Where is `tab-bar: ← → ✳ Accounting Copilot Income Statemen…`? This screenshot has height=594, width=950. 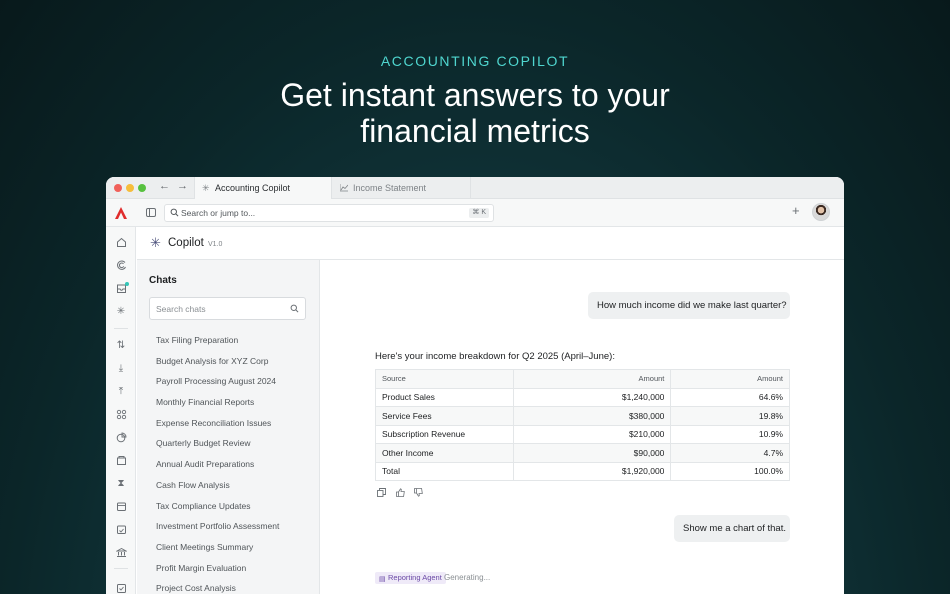
tab-bar: ← → ✳ Accounting Copilot Income Statemen… is located at coordinates (475, 188).